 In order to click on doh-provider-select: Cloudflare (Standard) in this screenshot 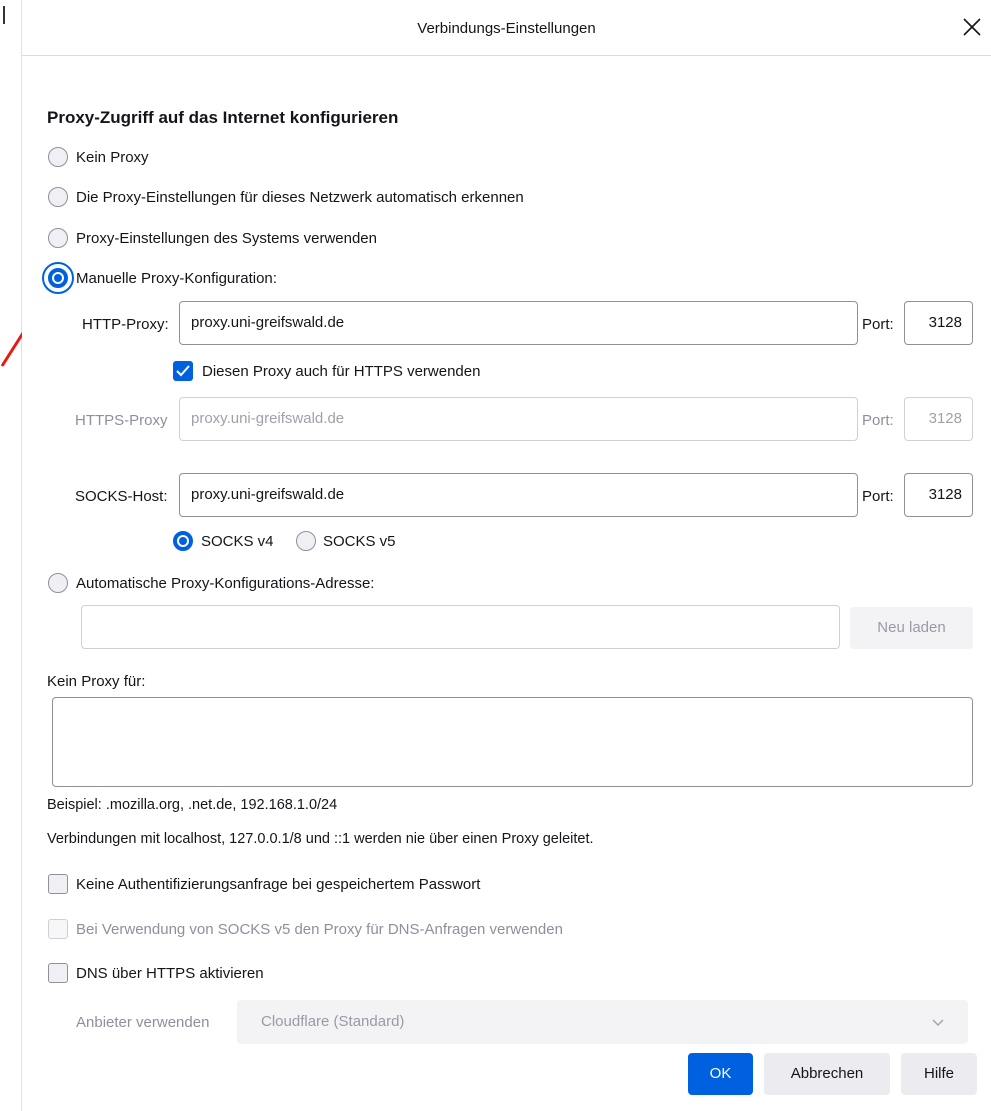, I will do `click(602, 1022)`.